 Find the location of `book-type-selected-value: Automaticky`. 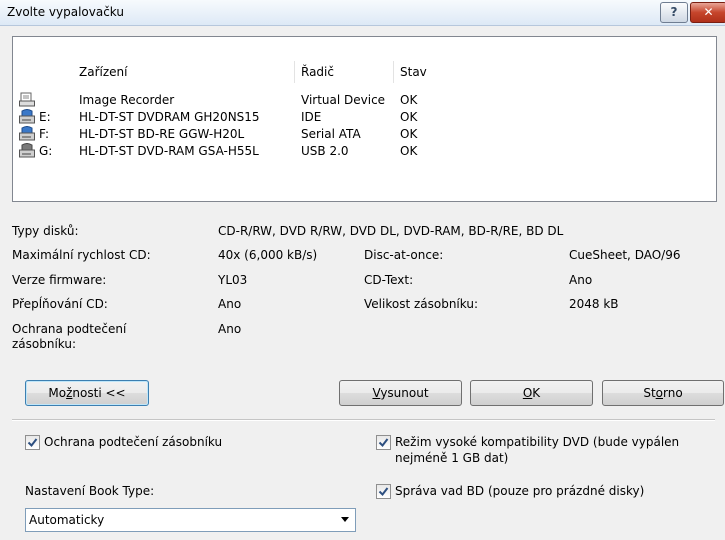

book-type-selected-value: Automaticky is located at coordinates (67, 520).